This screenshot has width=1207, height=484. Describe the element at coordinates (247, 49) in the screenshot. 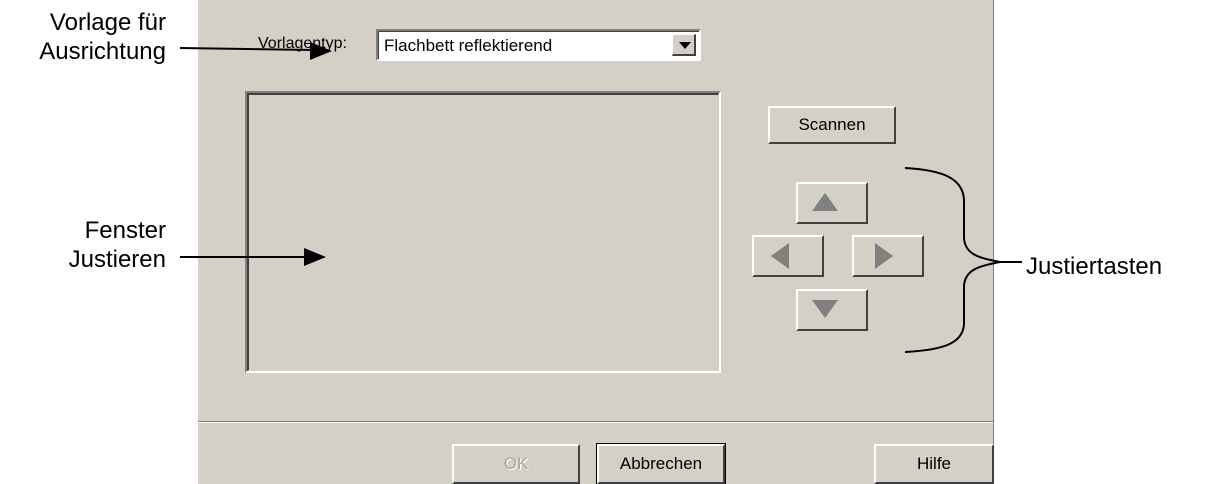

I see `template-callout-arrow-line` at that location.